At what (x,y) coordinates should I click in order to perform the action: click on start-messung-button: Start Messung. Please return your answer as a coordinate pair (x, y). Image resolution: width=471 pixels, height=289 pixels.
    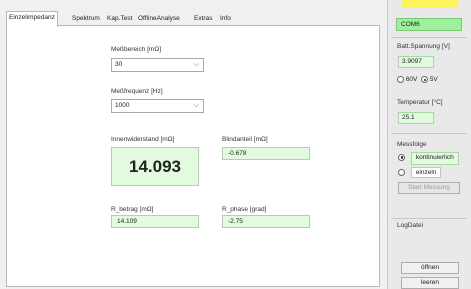
    Looking at the image, I should click on (429, 188).